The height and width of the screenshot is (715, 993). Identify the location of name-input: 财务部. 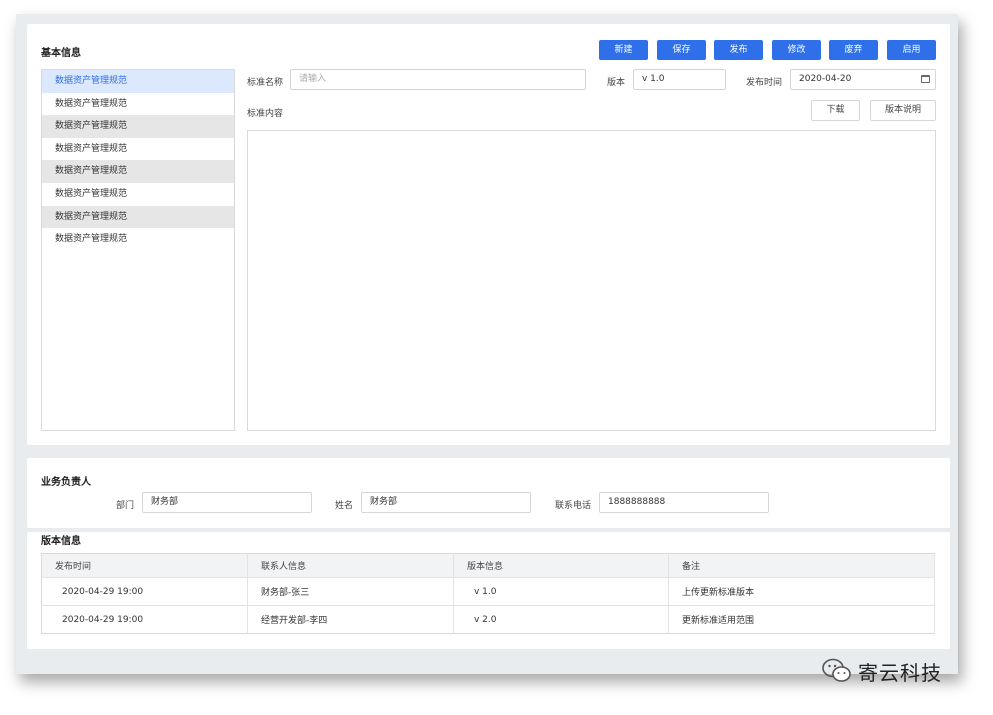
(446, 502).